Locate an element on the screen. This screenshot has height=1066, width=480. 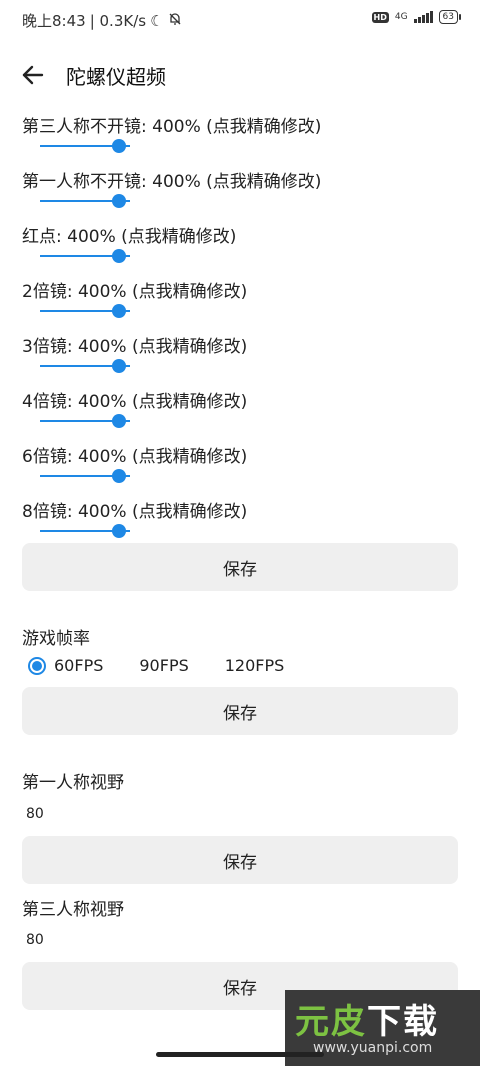
status-time: 晚上8:43 is located at coordinates (54, 21).